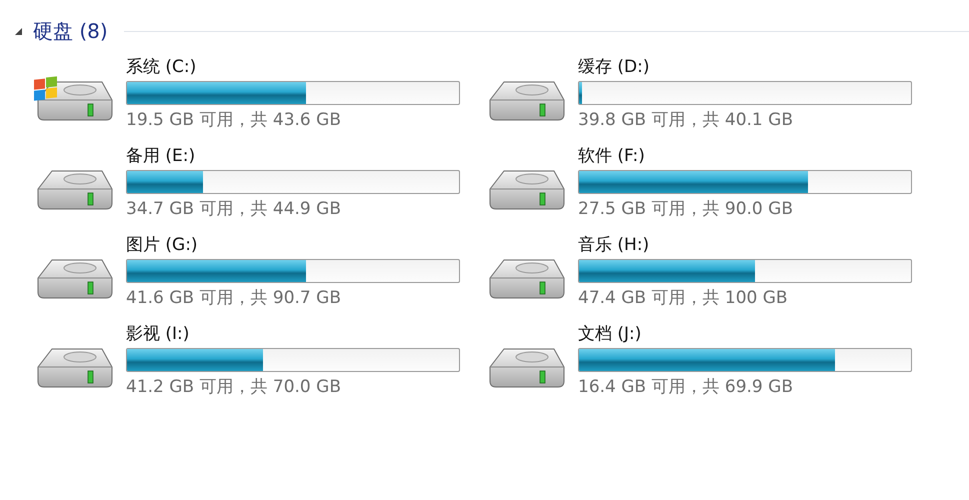  What do you see at coordinates (158, 334) in the screenshot?
I see `drive-name: 影视 (I:)` at bounding box center [158, 334].